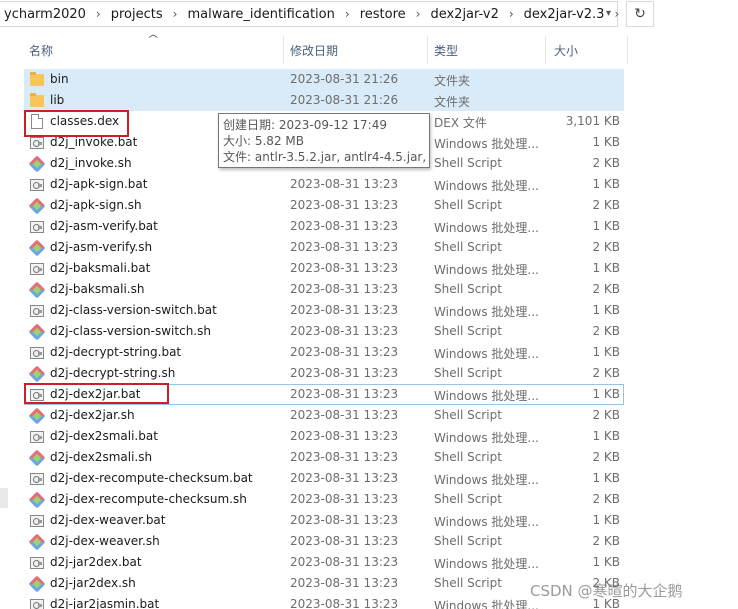  I want to click on file-name: d2j-class-version-switch.bat, so click(133, 310).